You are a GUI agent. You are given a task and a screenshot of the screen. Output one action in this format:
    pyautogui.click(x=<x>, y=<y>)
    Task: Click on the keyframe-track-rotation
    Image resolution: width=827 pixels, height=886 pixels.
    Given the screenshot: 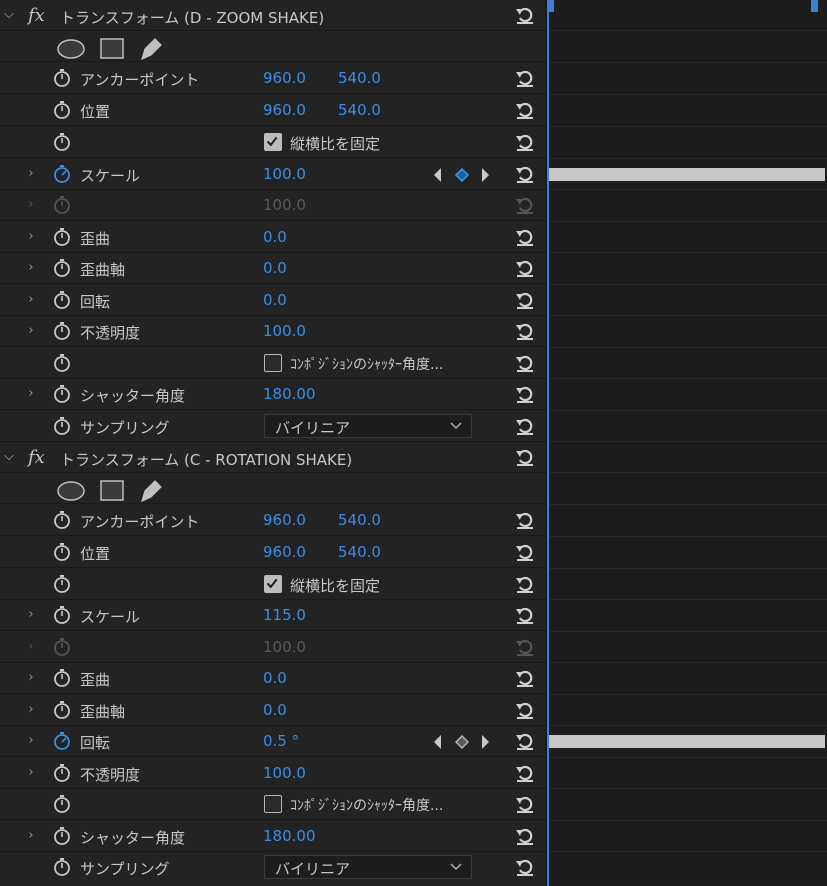 What is the action you would take?
    pyautogui.click(x=687, y=741)
    